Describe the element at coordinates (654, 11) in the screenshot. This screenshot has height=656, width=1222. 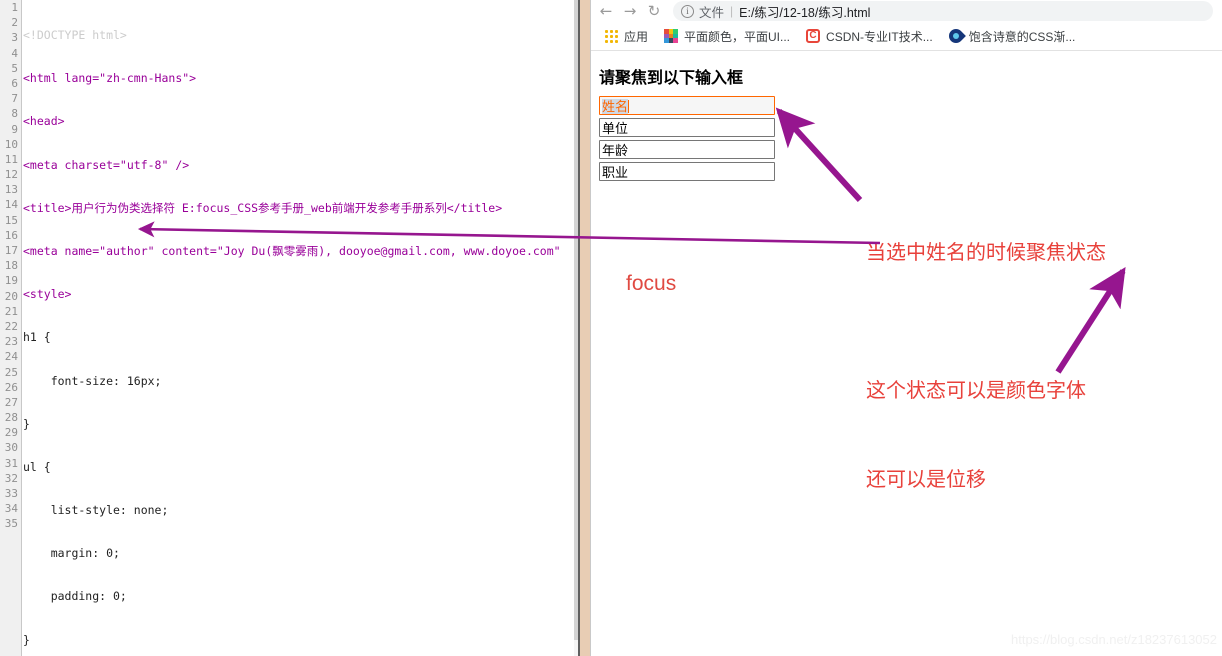
I see `reload-icon: ↻` at that location.